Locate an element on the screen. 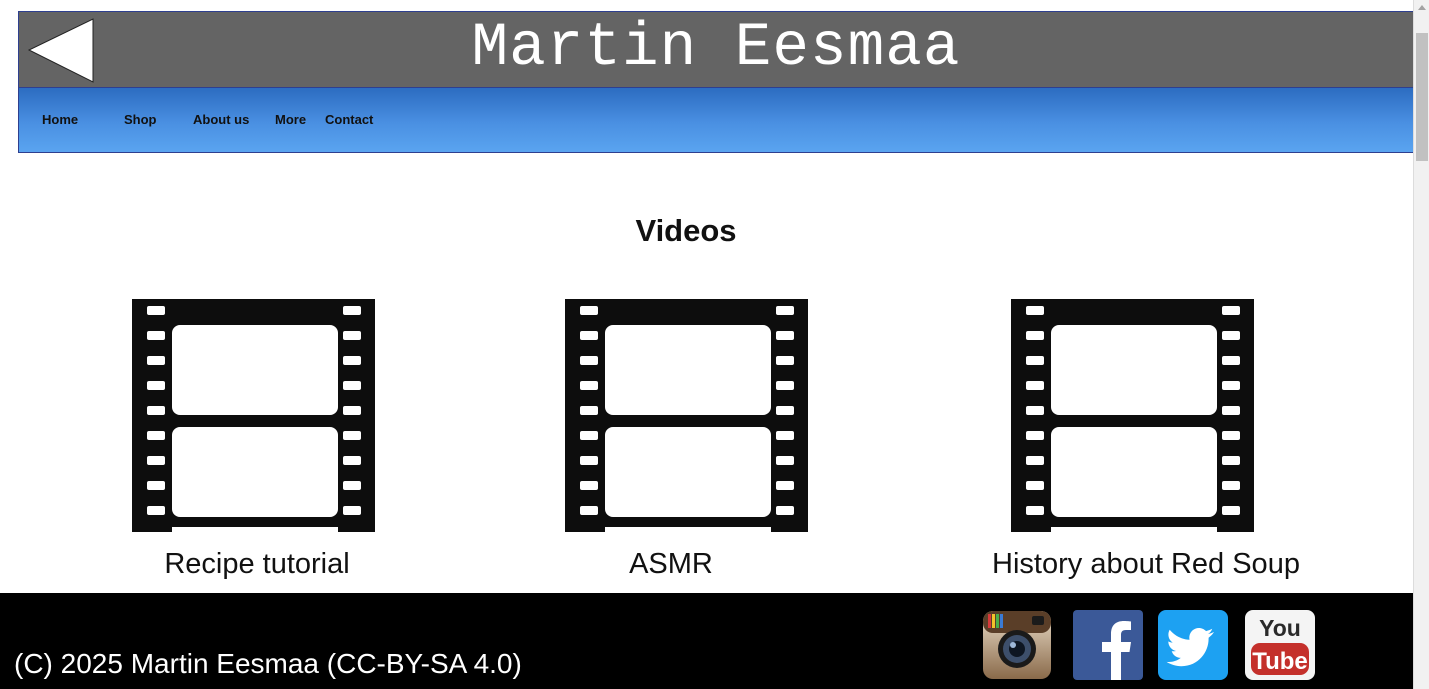 The width and height of the screenshot is (1429, 689). video-caption: ASMR is located at coordinates (671, 564).